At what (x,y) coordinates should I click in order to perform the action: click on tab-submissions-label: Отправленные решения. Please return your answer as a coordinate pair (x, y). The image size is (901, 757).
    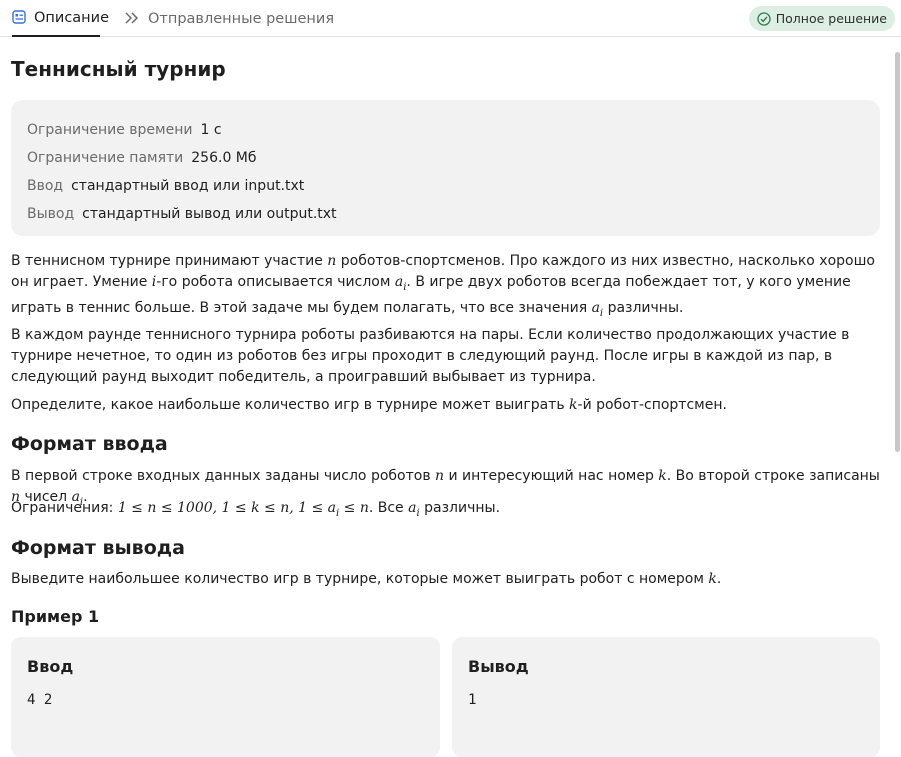
    Looking at the image, I should click on (241, 18).